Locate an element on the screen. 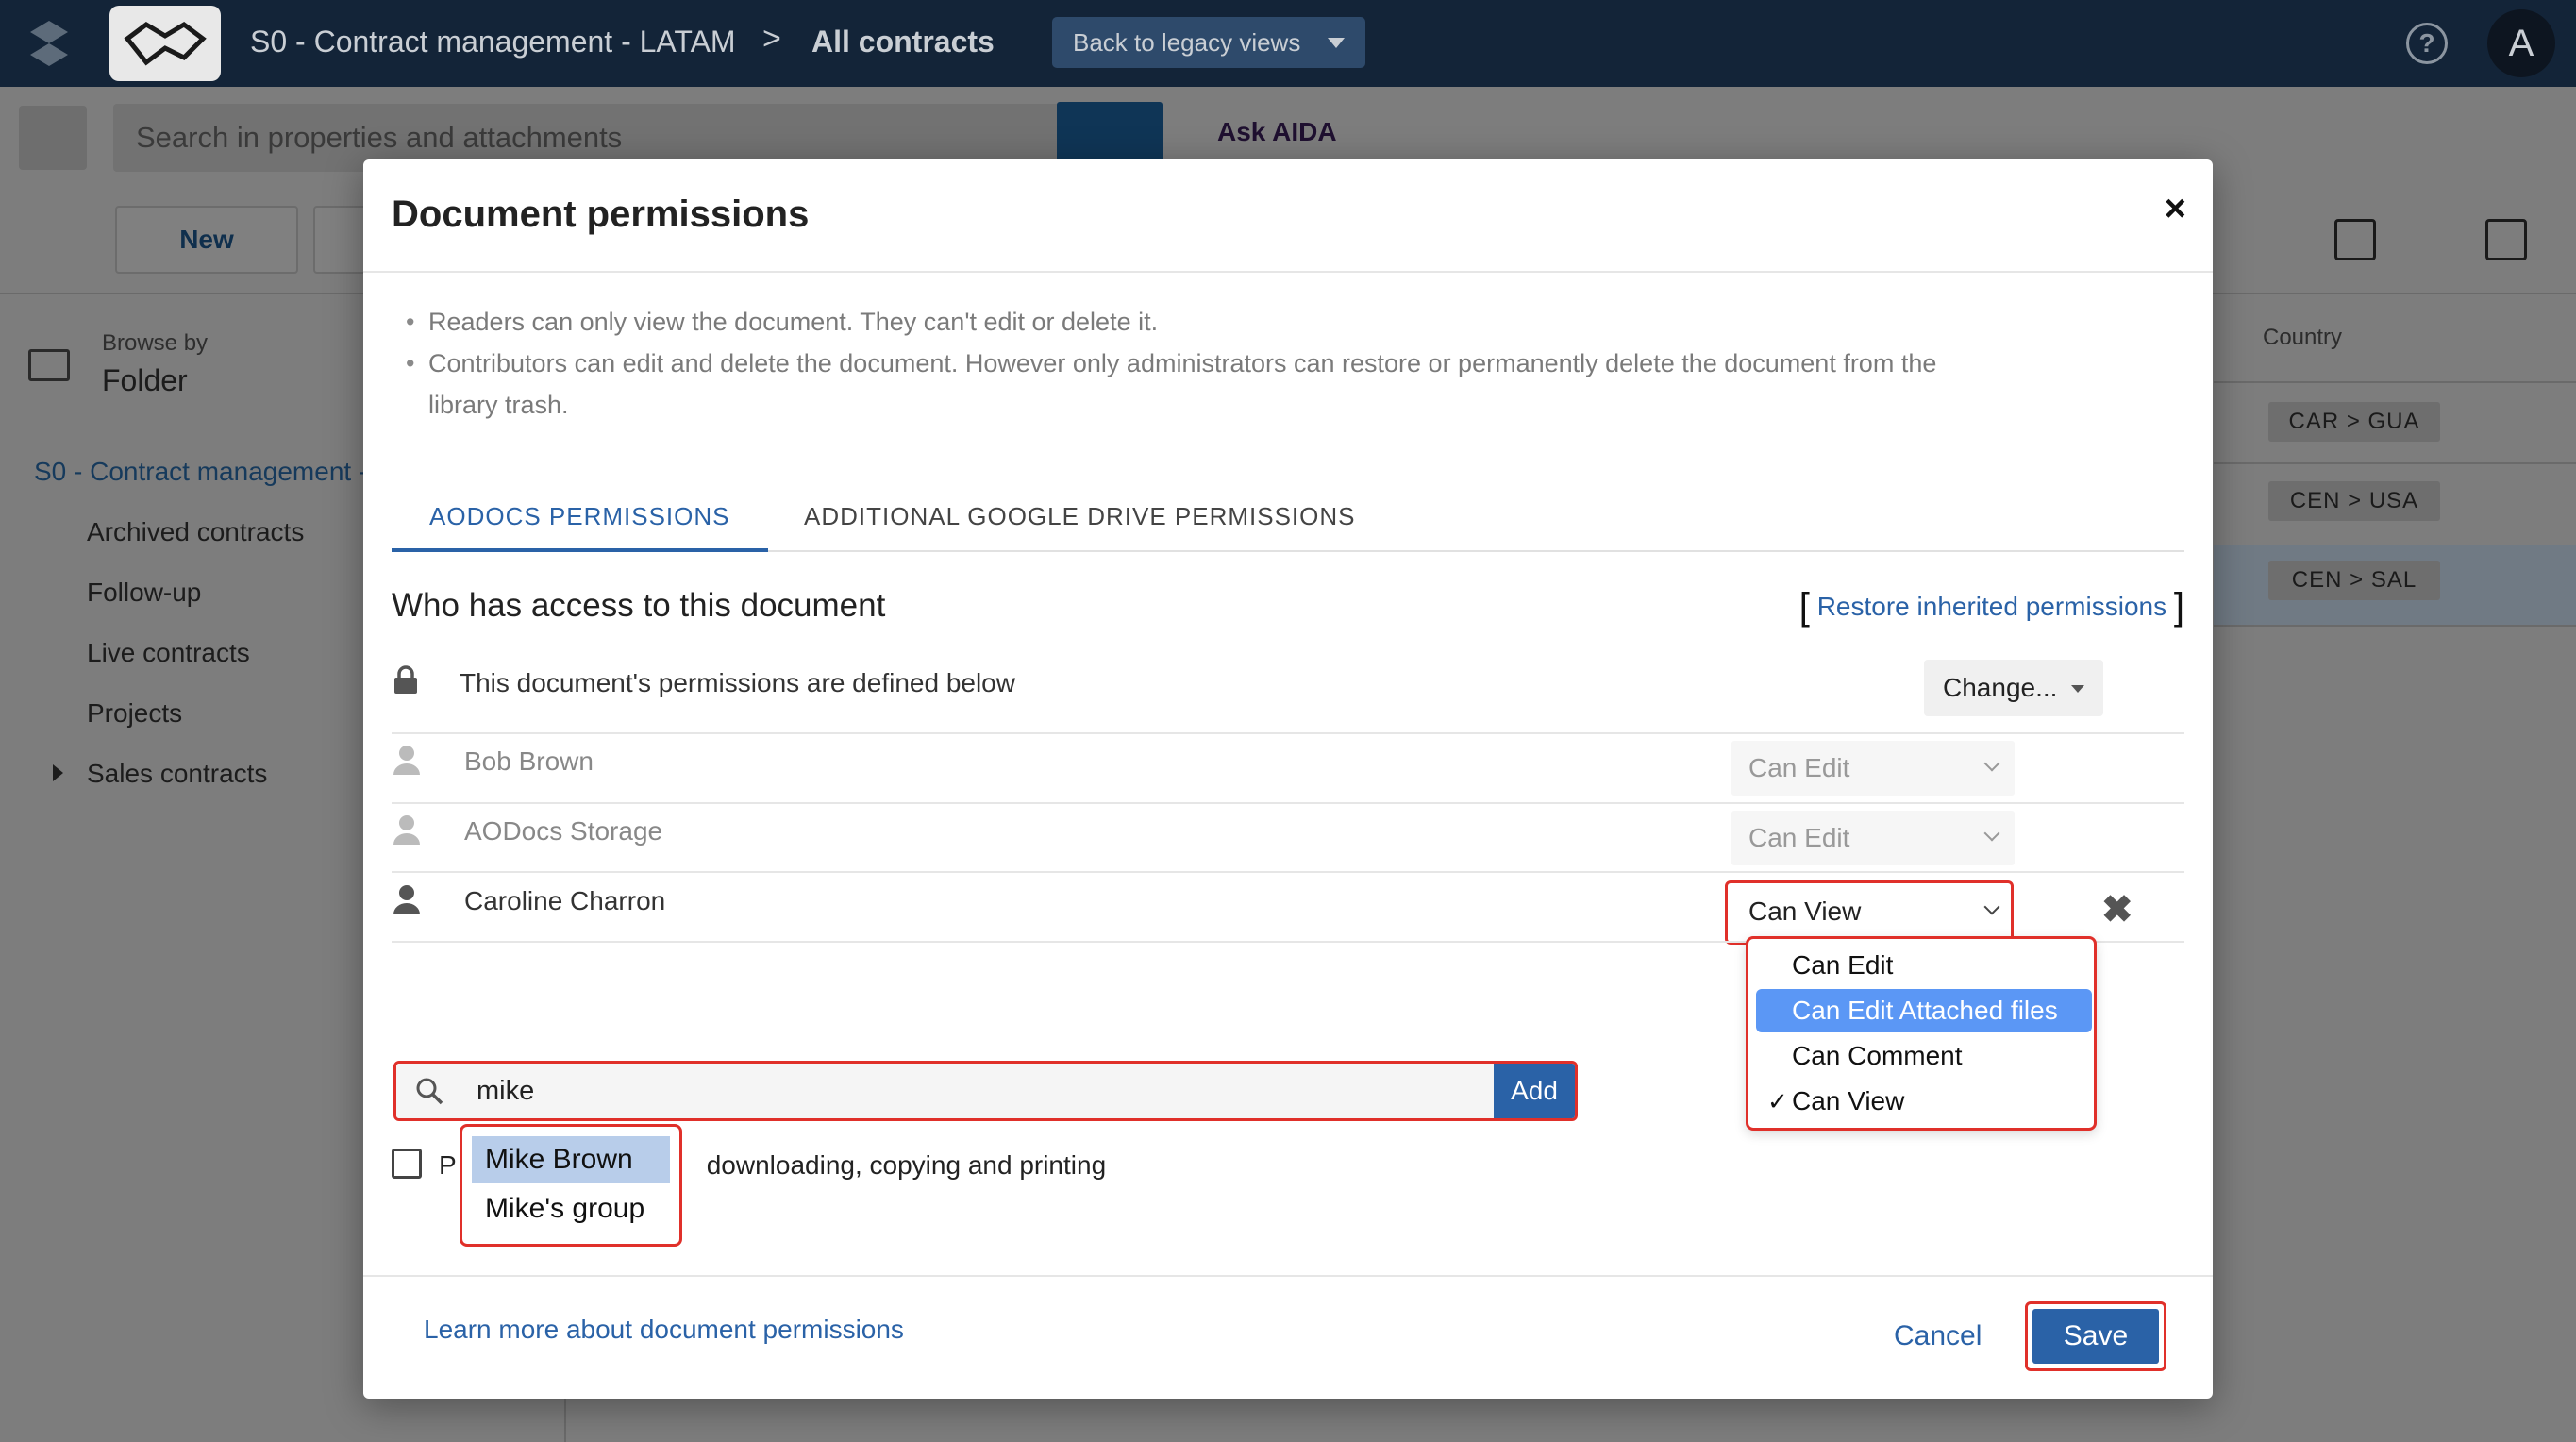 The image size is (2576, 1442). role-select-caroline: Can View is located at coordinates (1873, 911).